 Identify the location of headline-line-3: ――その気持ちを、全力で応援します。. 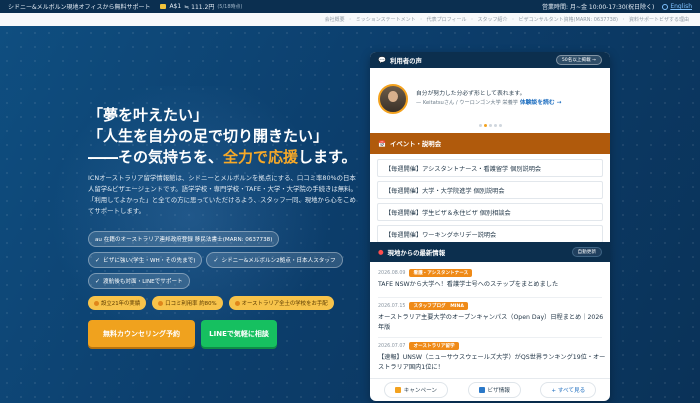
(223, 157).